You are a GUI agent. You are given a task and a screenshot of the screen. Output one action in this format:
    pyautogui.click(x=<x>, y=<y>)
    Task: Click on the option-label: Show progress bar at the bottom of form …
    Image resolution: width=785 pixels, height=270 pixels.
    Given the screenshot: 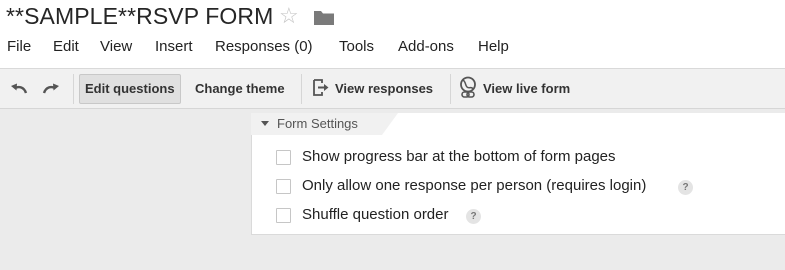 What is the action you would take?
    pyautogui.click(x=459, y=156)
    